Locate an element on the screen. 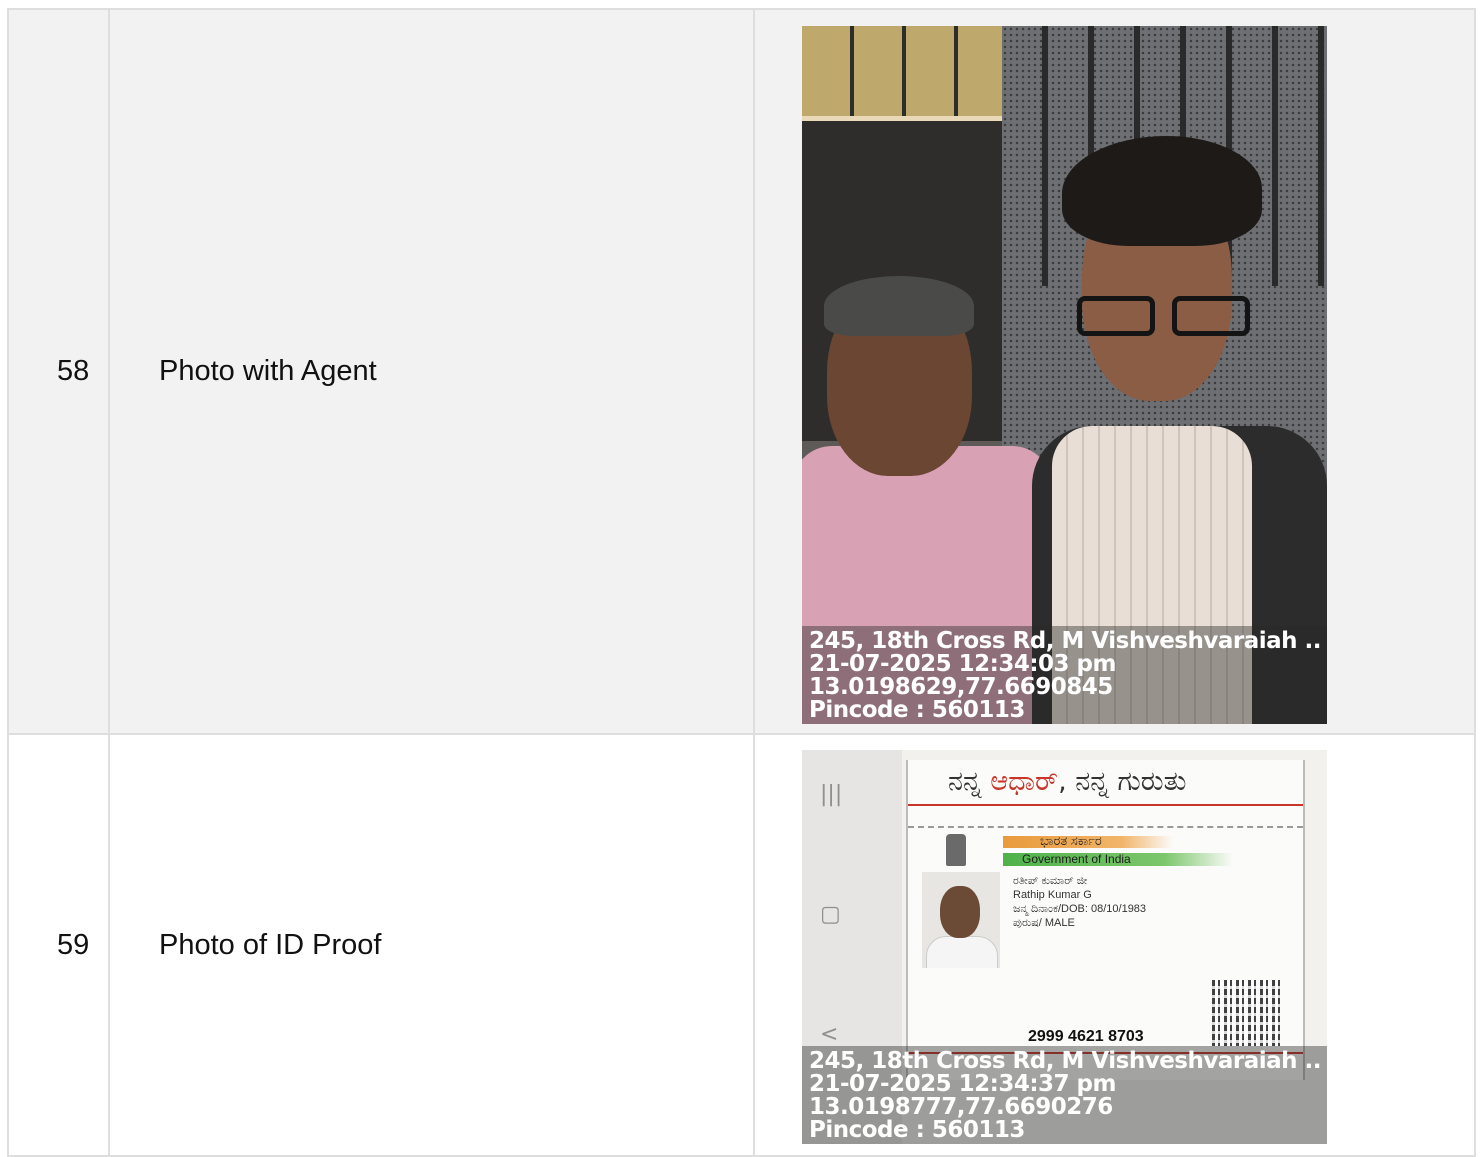  row-number: 59 is located at coordinates (58, 945).